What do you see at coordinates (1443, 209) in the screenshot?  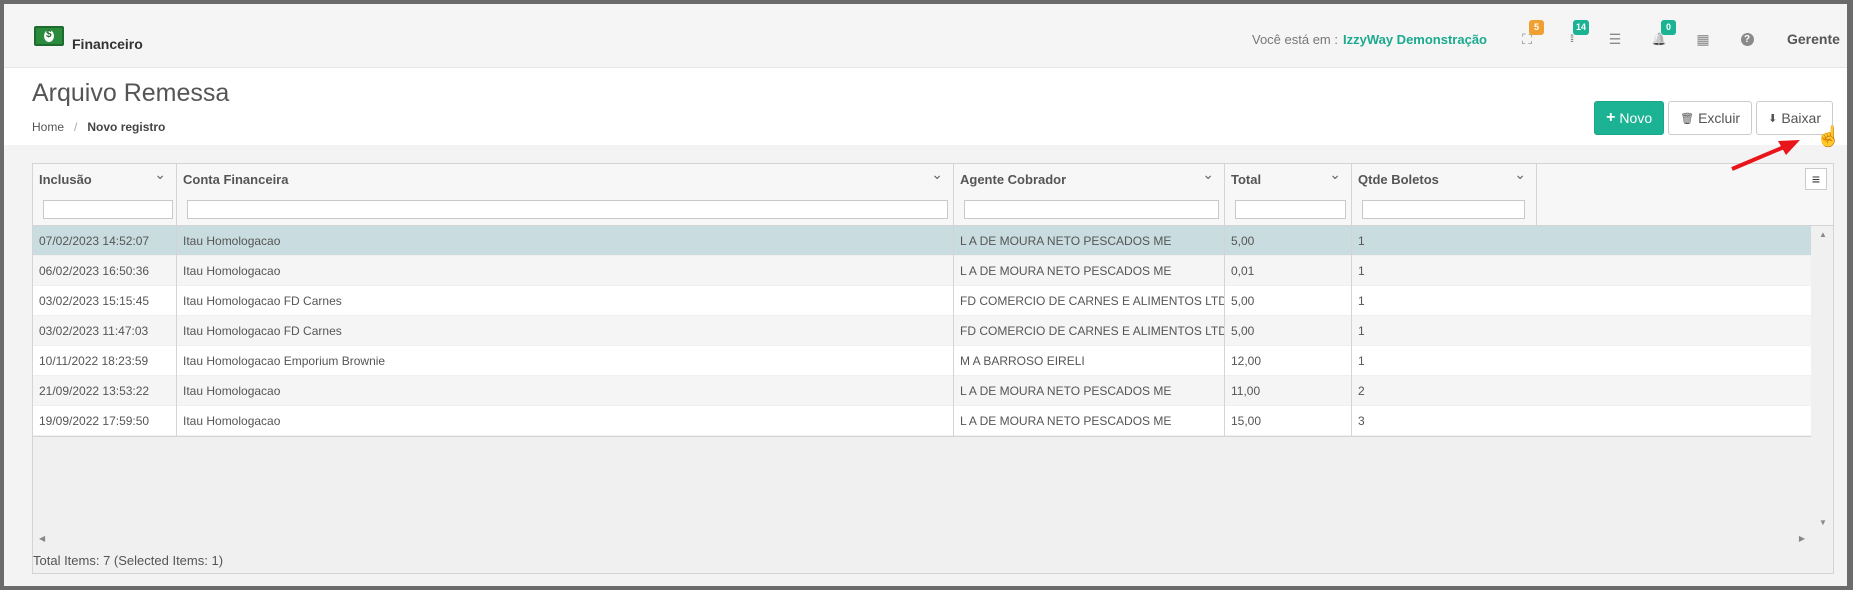 I see `filter-input-qtde` at bounding box center [1443, 209].